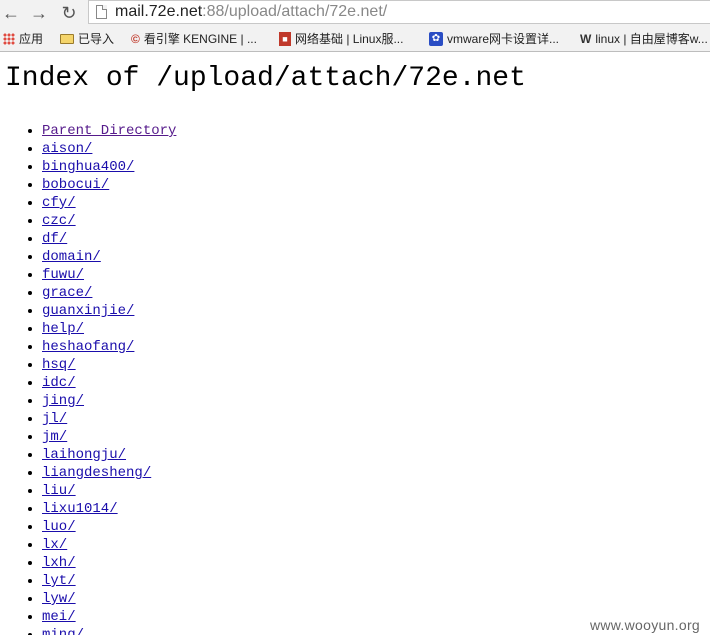  What do you see at coordinates (88, 167) in the screenshot?
I see `directory-link: binghua400/` at bounding box center [88, 167].